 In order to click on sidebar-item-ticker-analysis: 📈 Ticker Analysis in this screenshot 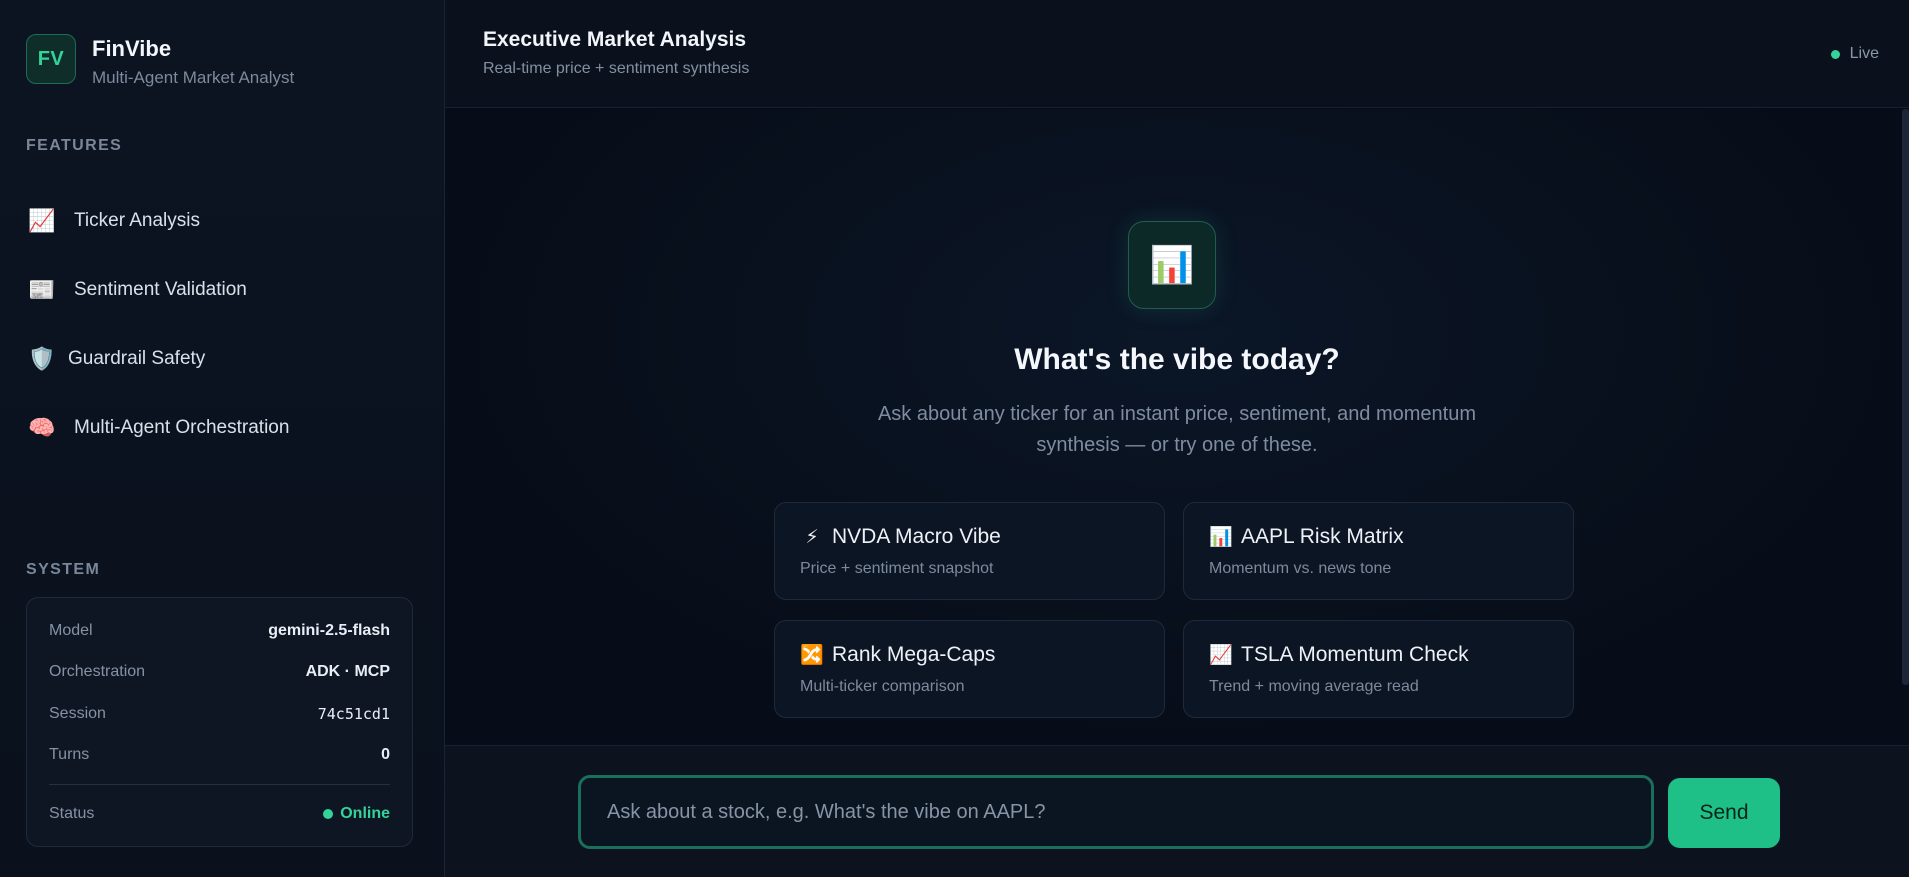, I will do `click(228, 220)`.